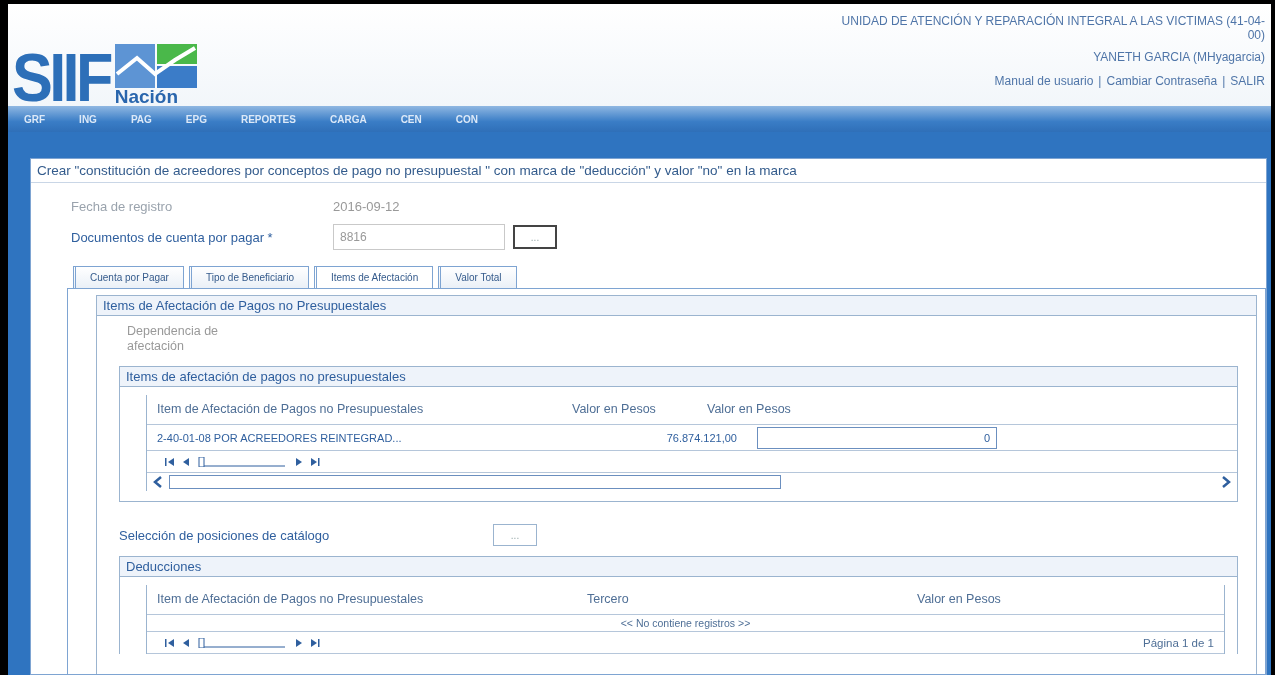 The image size is (1275, 675). Describe the element at coordinates (1226, 482) in the screenshot. I see `scroll-right-icon` at that location.